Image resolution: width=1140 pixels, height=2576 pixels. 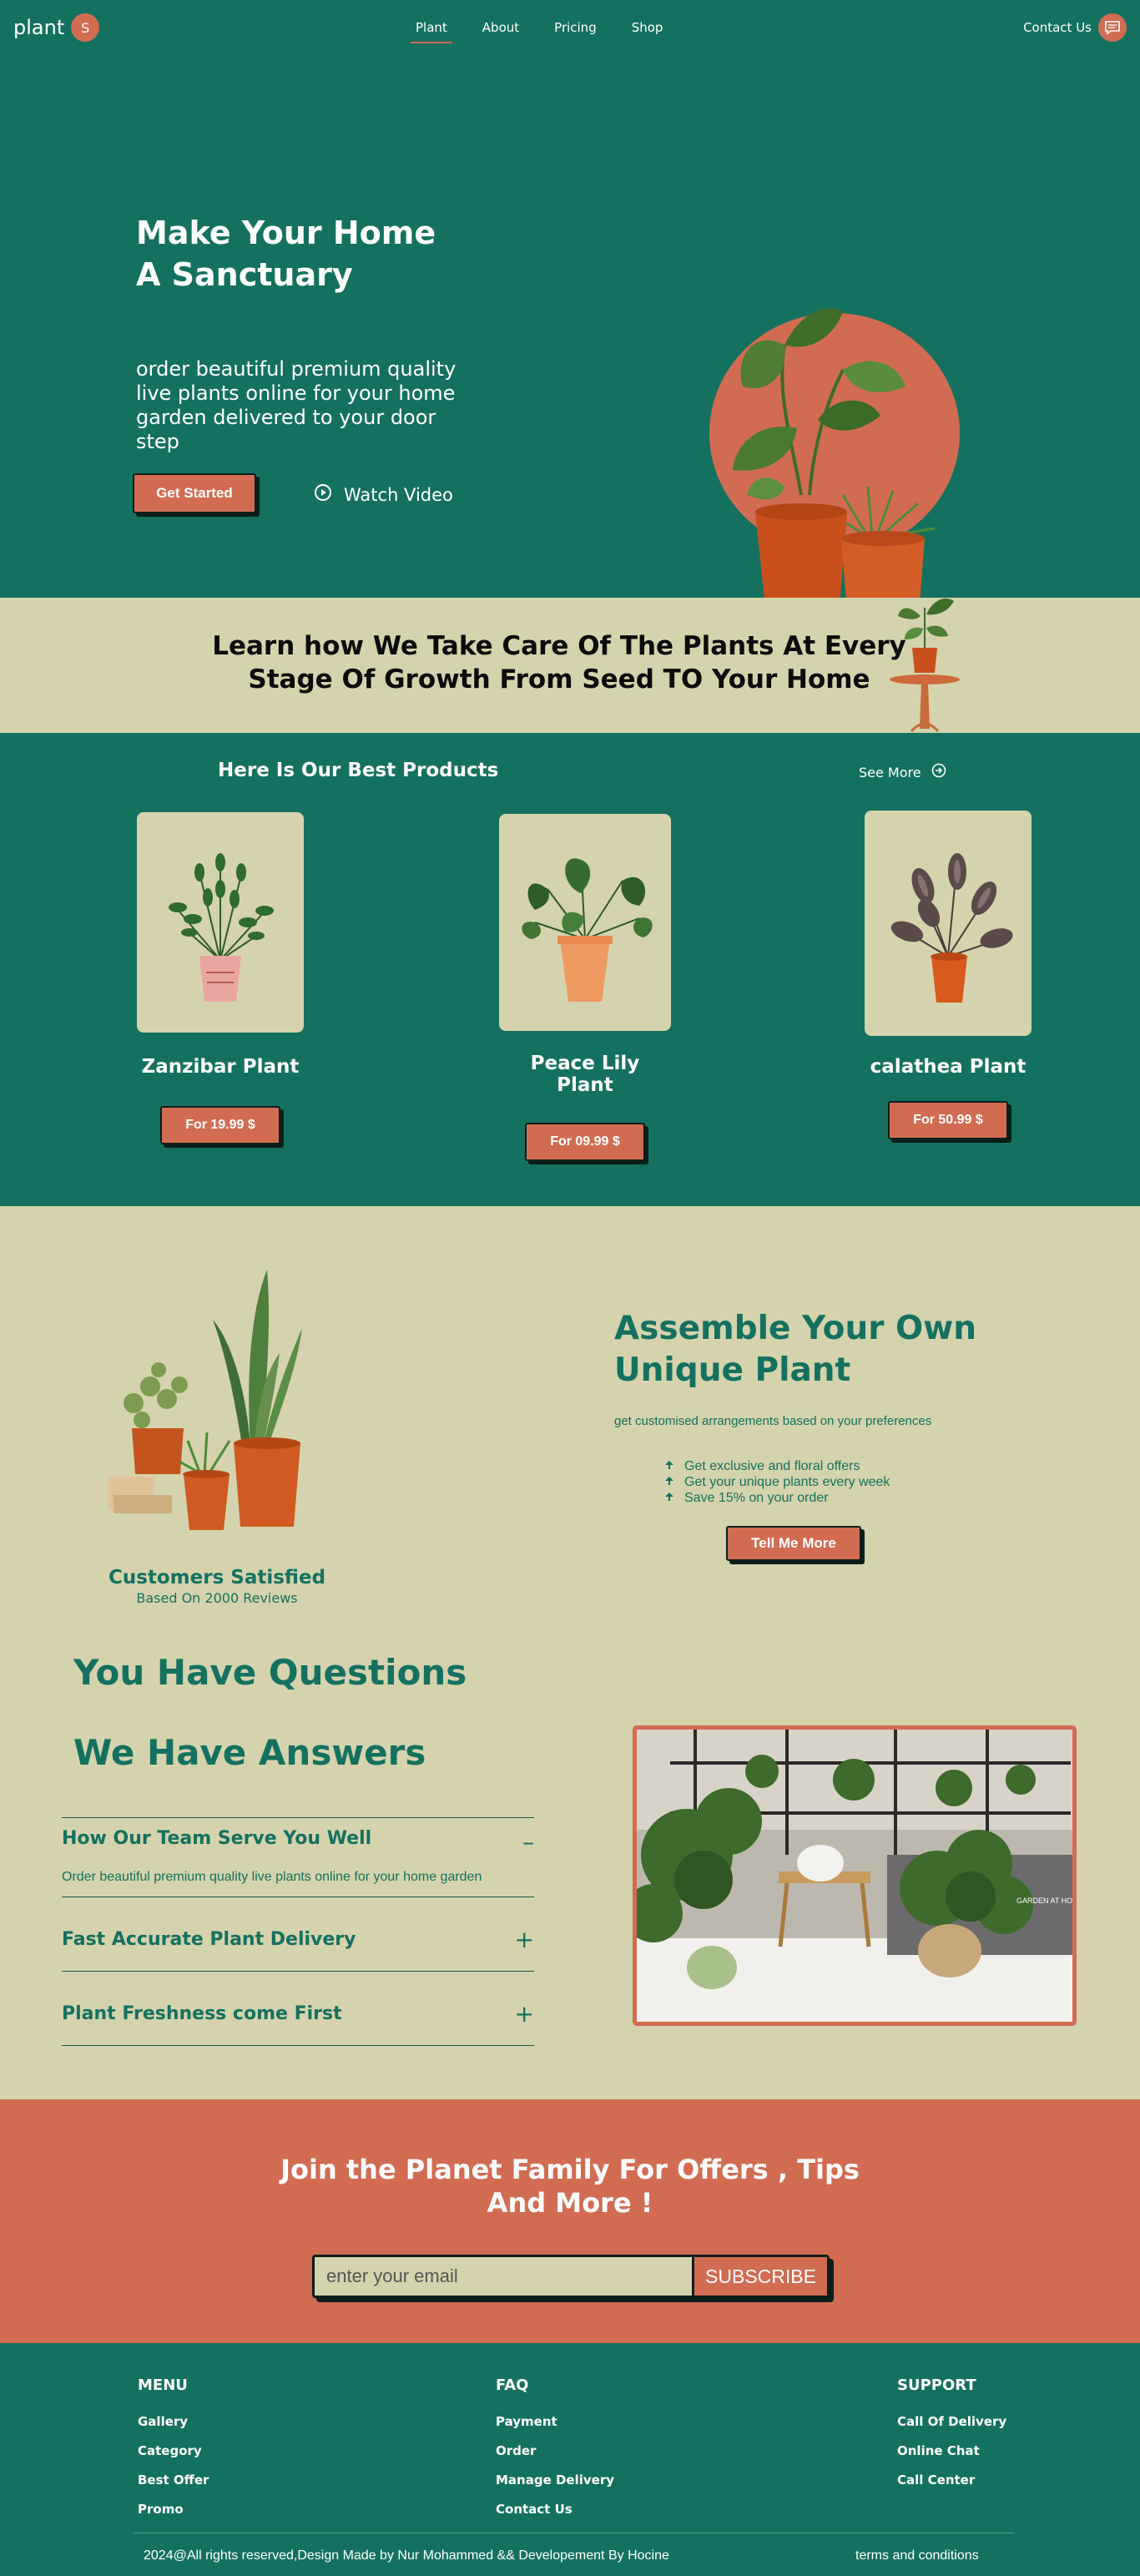 I want to click on see-more-link: See More, so click(x=902, y=772).